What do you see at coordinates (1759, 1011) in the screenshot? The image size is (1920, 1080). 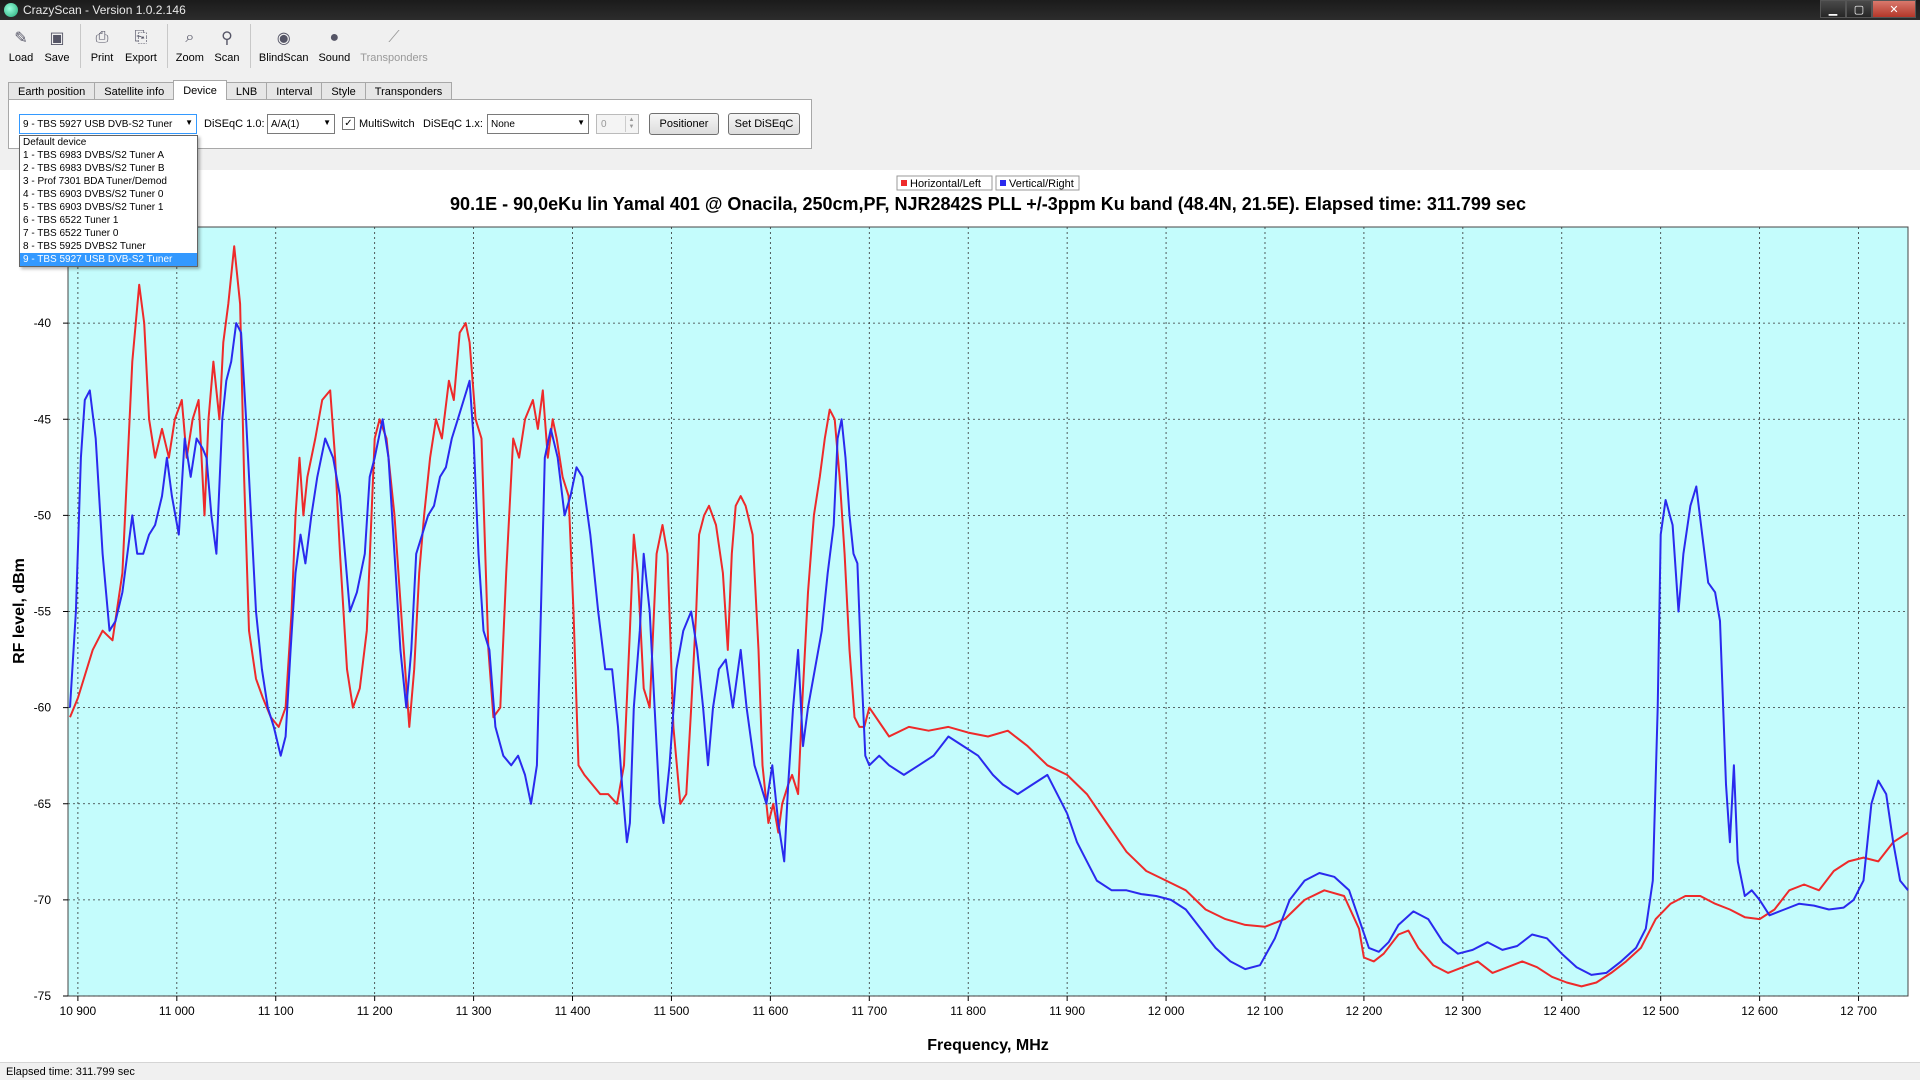 I see `x-tick-label: 12 600` at bounding box center [1759, 1011].